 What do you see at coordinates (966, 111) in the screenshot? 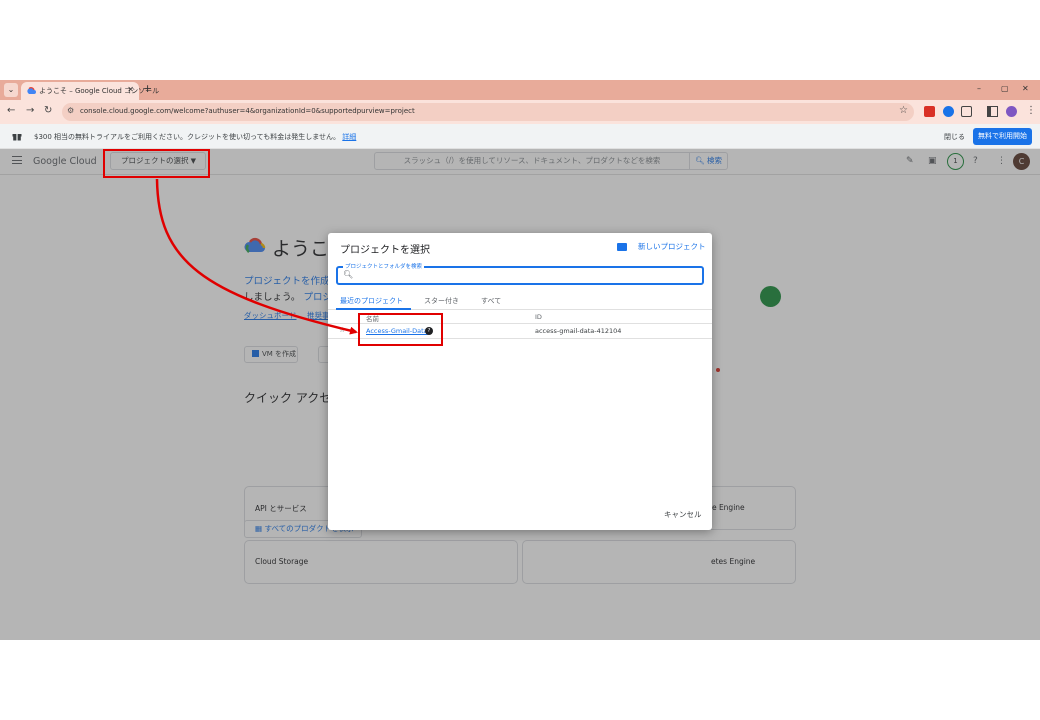
I see `extensions-puzzle-icon` at bounding box center [966, 111].